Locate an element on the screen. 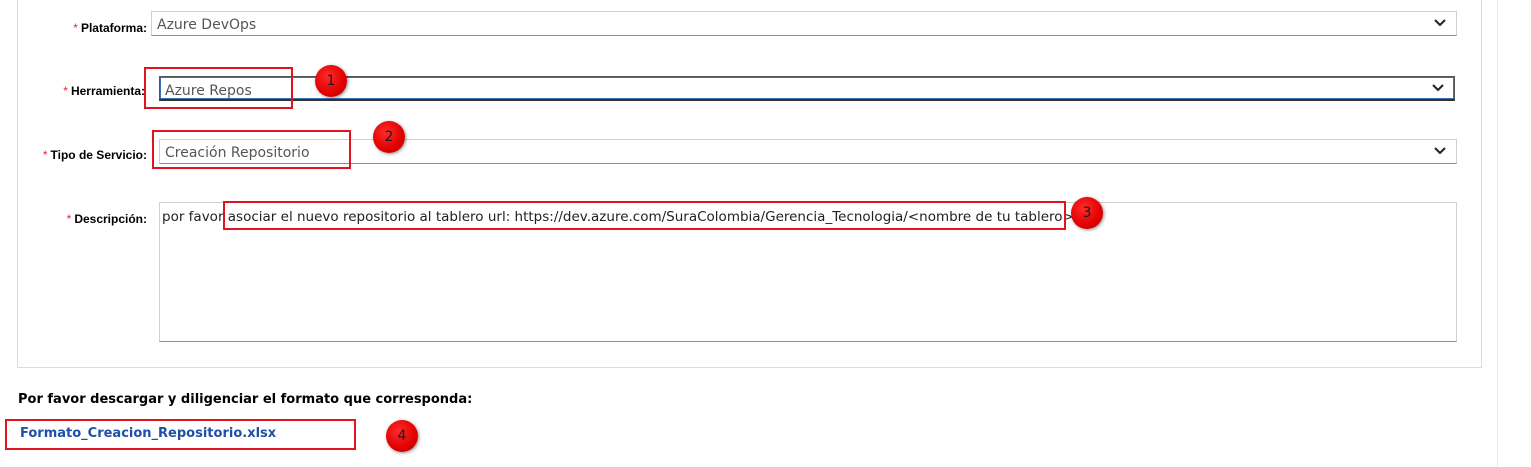 The width and height of the screenshot is (1531, 467). tipo-servicio-label: * Tipo de Servicio: is located at coordinates (94, 155).